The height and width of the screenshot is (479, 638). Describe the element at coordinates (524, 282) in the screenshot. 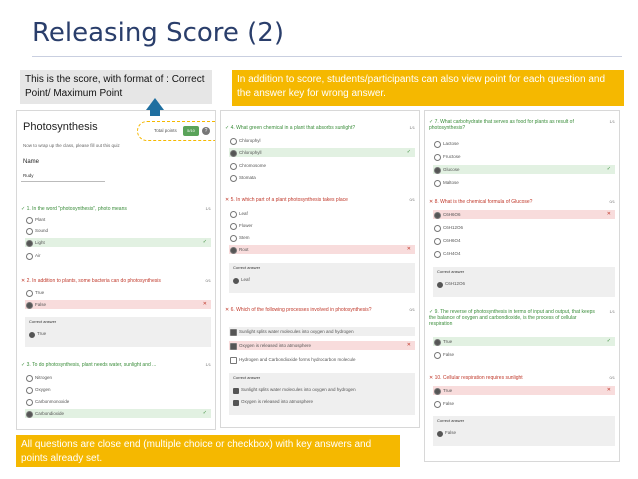

I see `q8-answer-key: Correct answer C6H12O6` at that location.